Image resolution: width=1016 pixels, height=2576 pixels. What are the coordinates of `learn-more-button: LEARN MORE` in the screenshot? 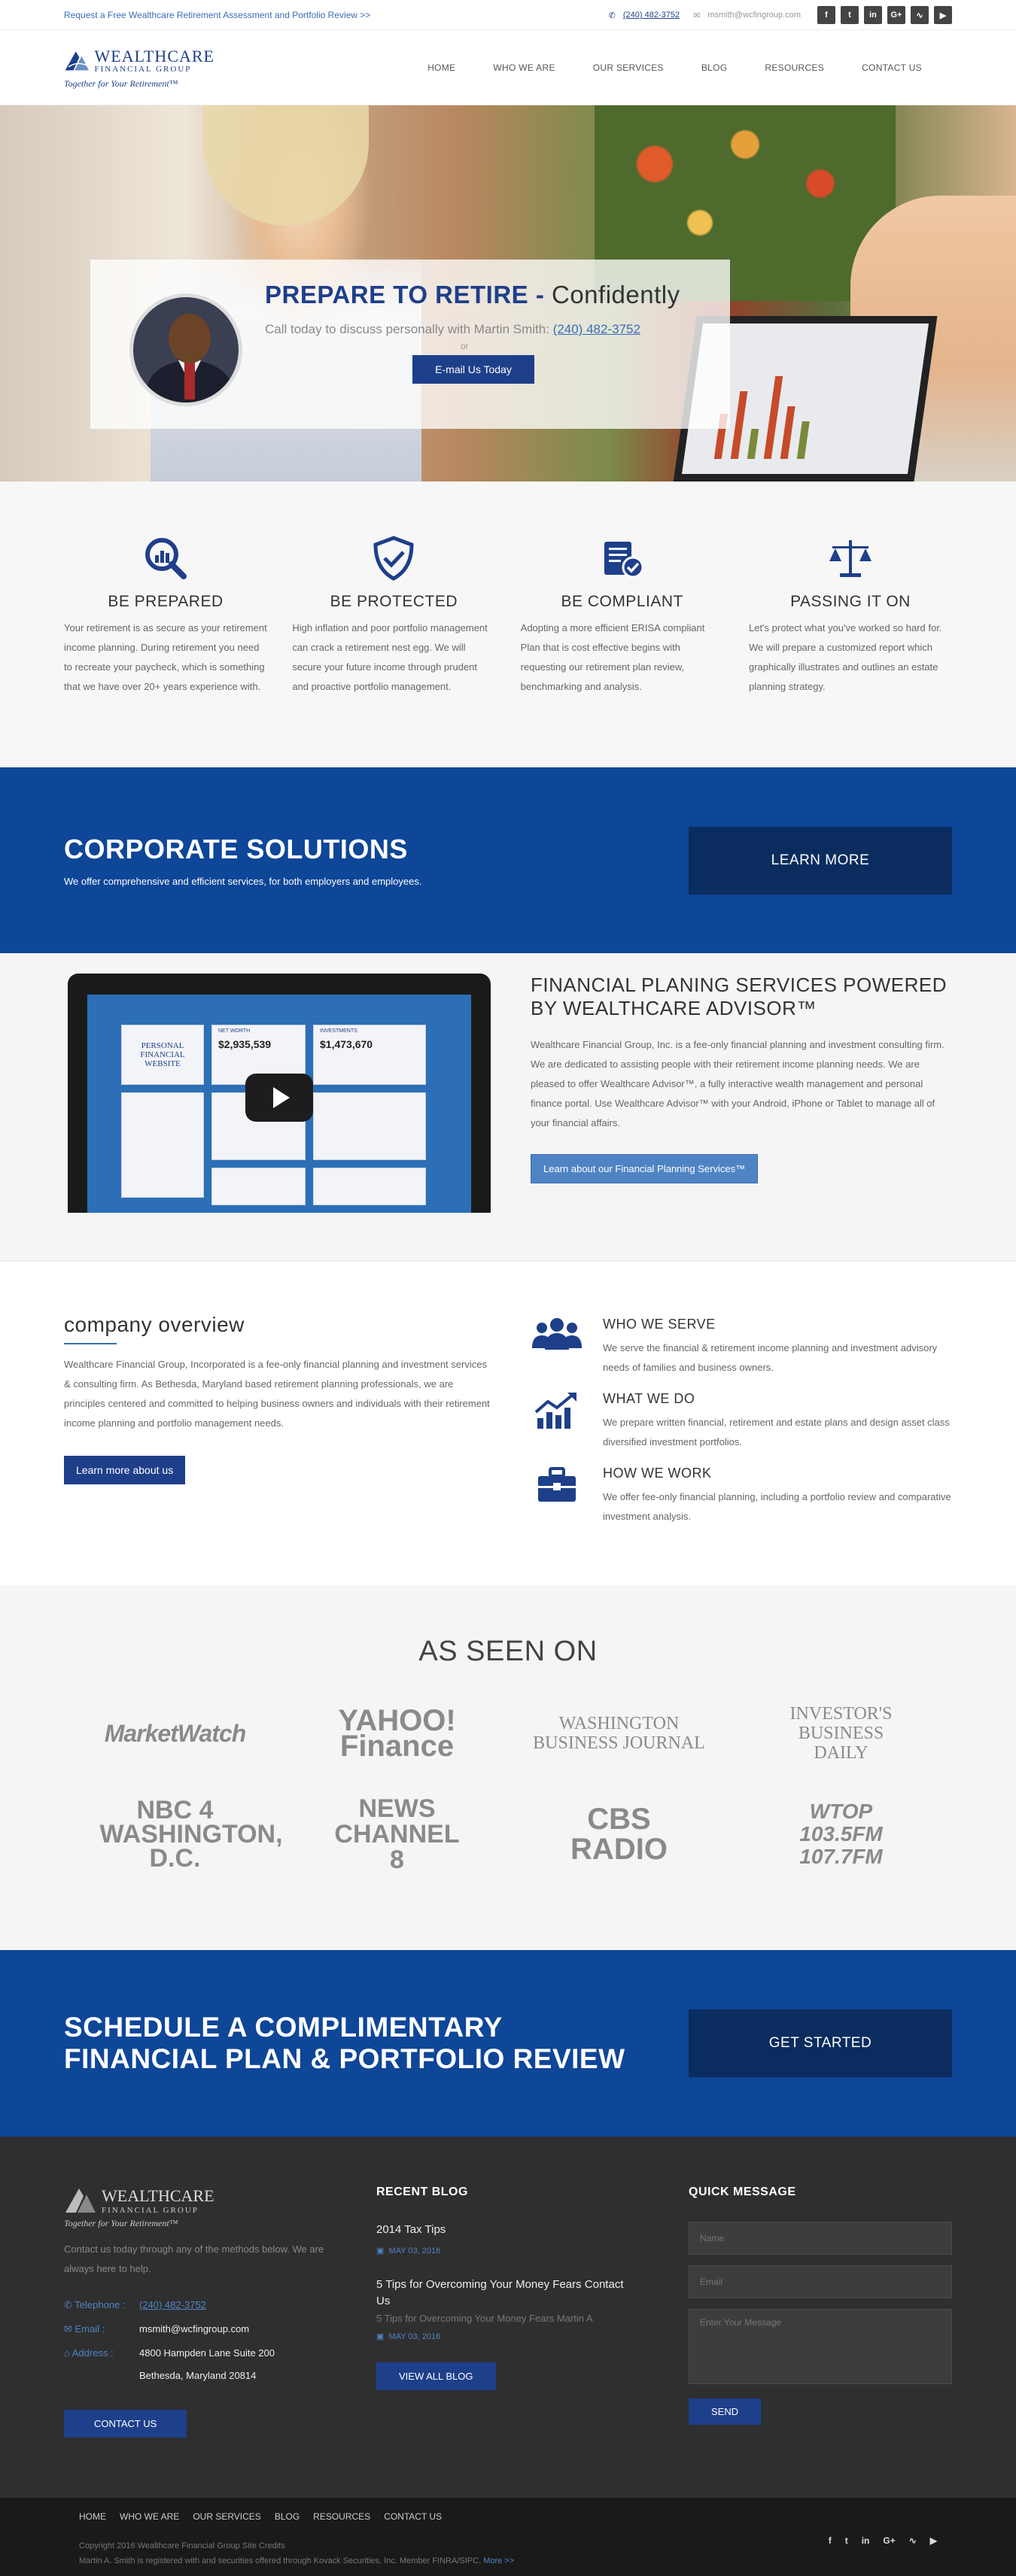 It's located at (821, 861).